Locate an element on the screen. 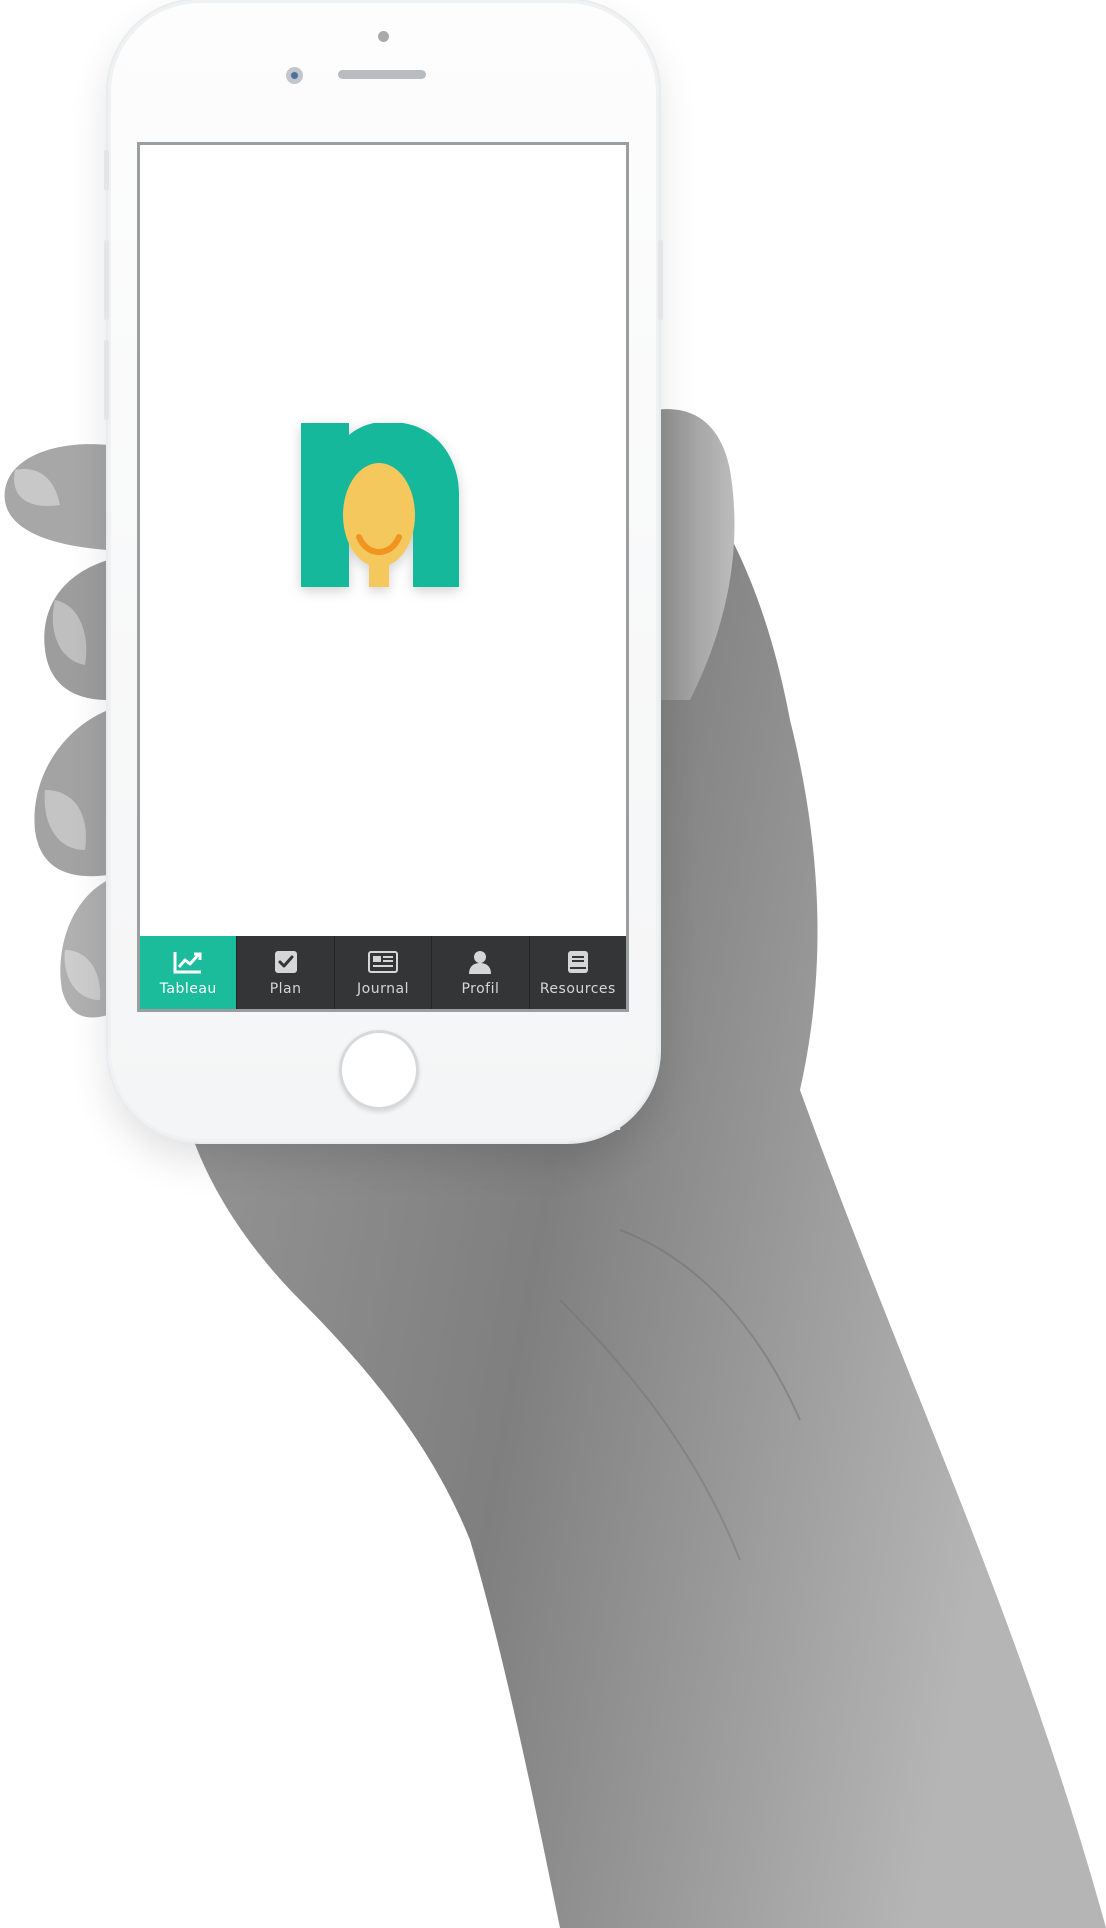  home-button is located at coordinates (379, 1070).